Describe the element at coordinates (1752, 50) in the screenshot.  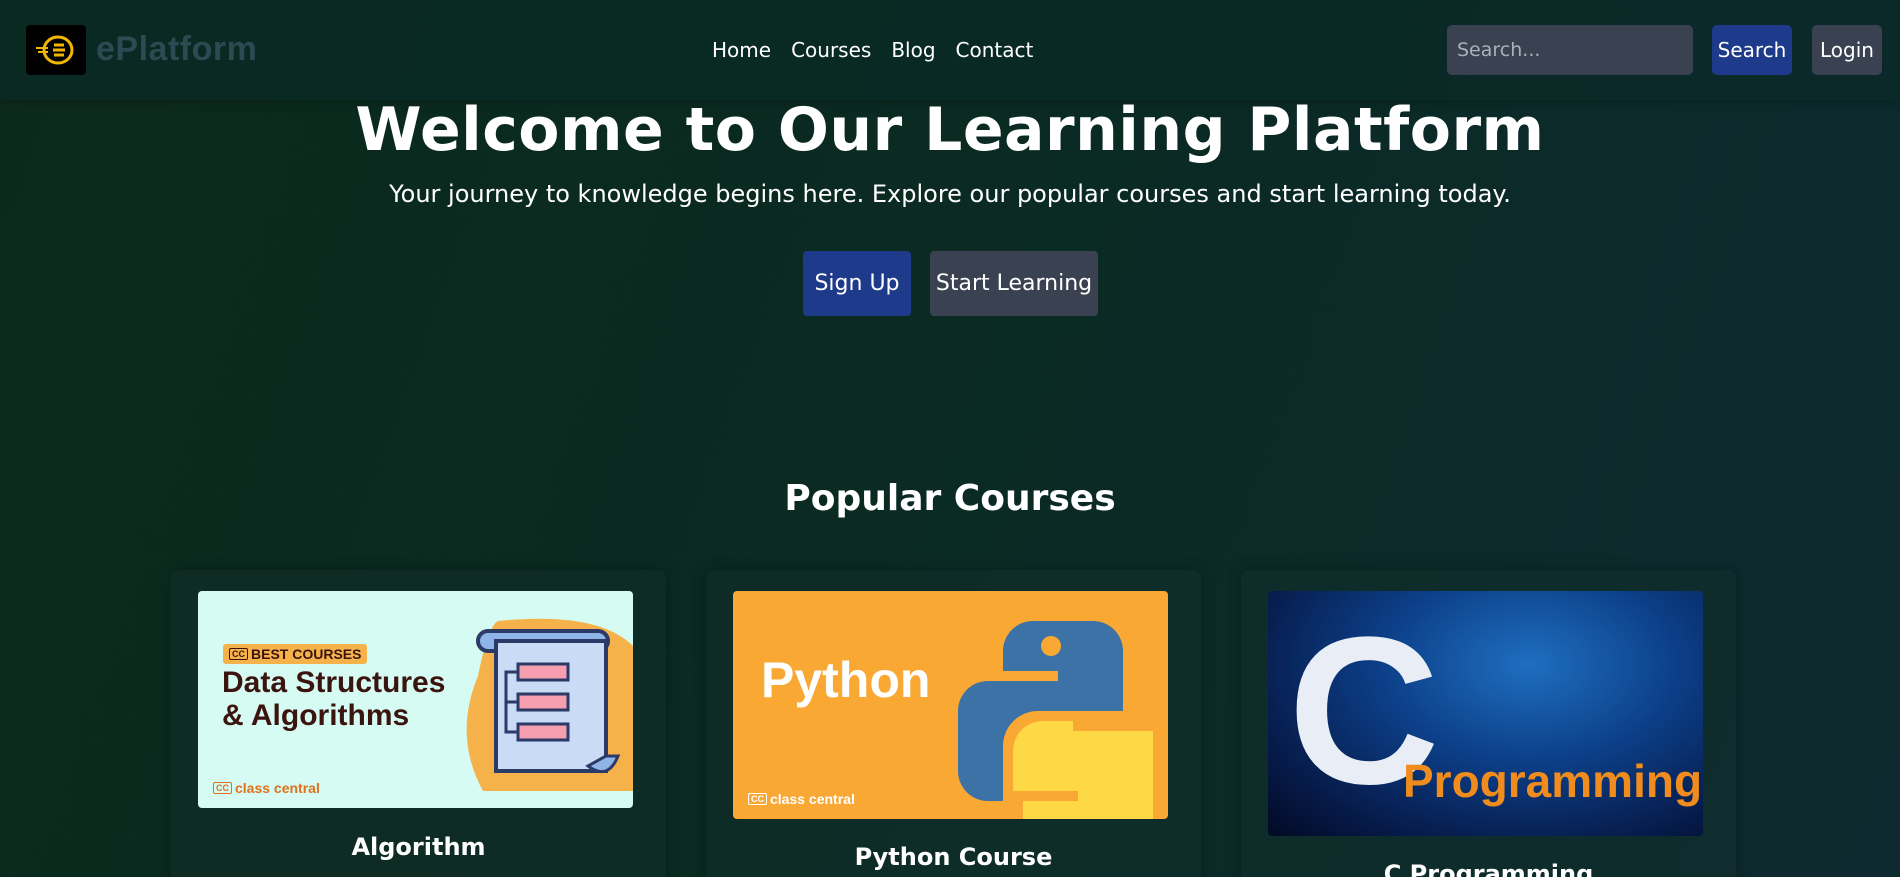
I see `search-button: Search` at that location.